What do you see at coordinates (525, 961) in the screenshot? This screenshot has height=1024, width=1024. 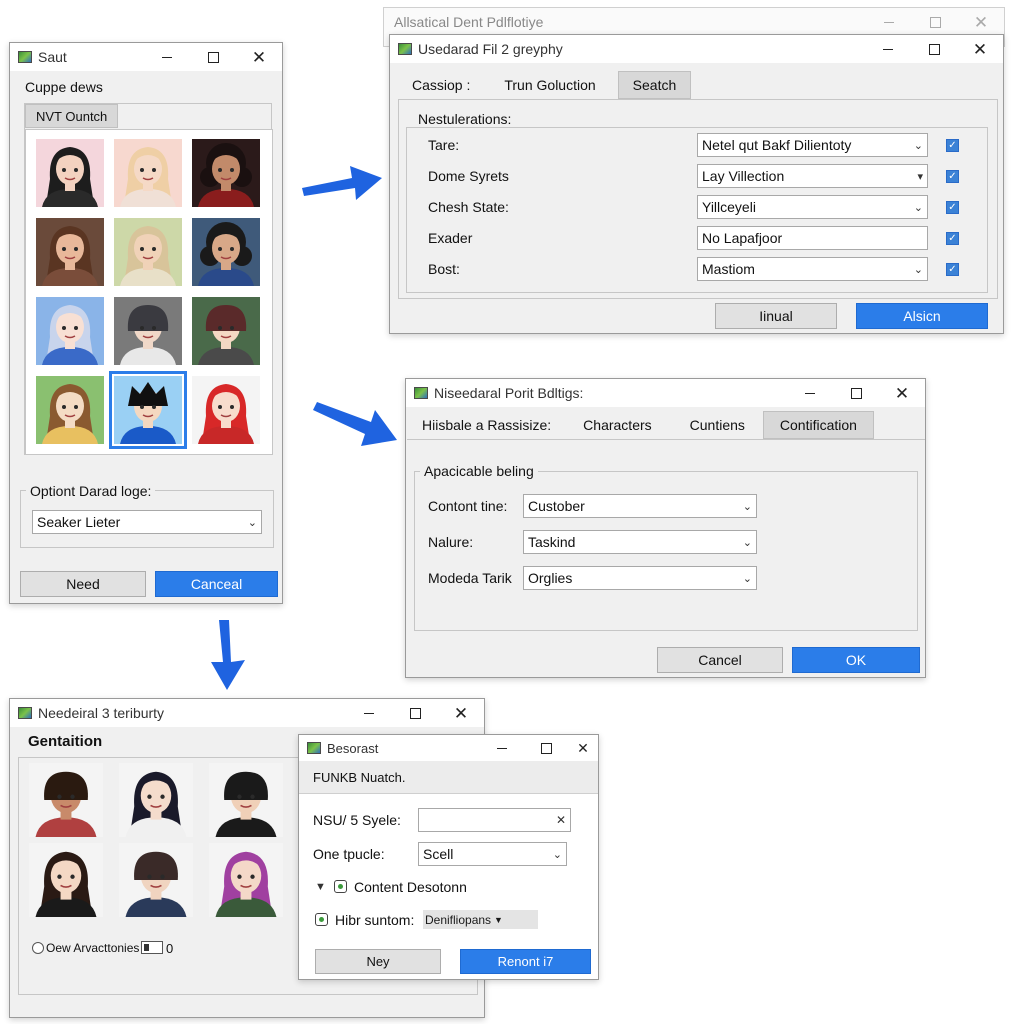 I see `renont-button: Renont i7` at bounding box center [525, 961].